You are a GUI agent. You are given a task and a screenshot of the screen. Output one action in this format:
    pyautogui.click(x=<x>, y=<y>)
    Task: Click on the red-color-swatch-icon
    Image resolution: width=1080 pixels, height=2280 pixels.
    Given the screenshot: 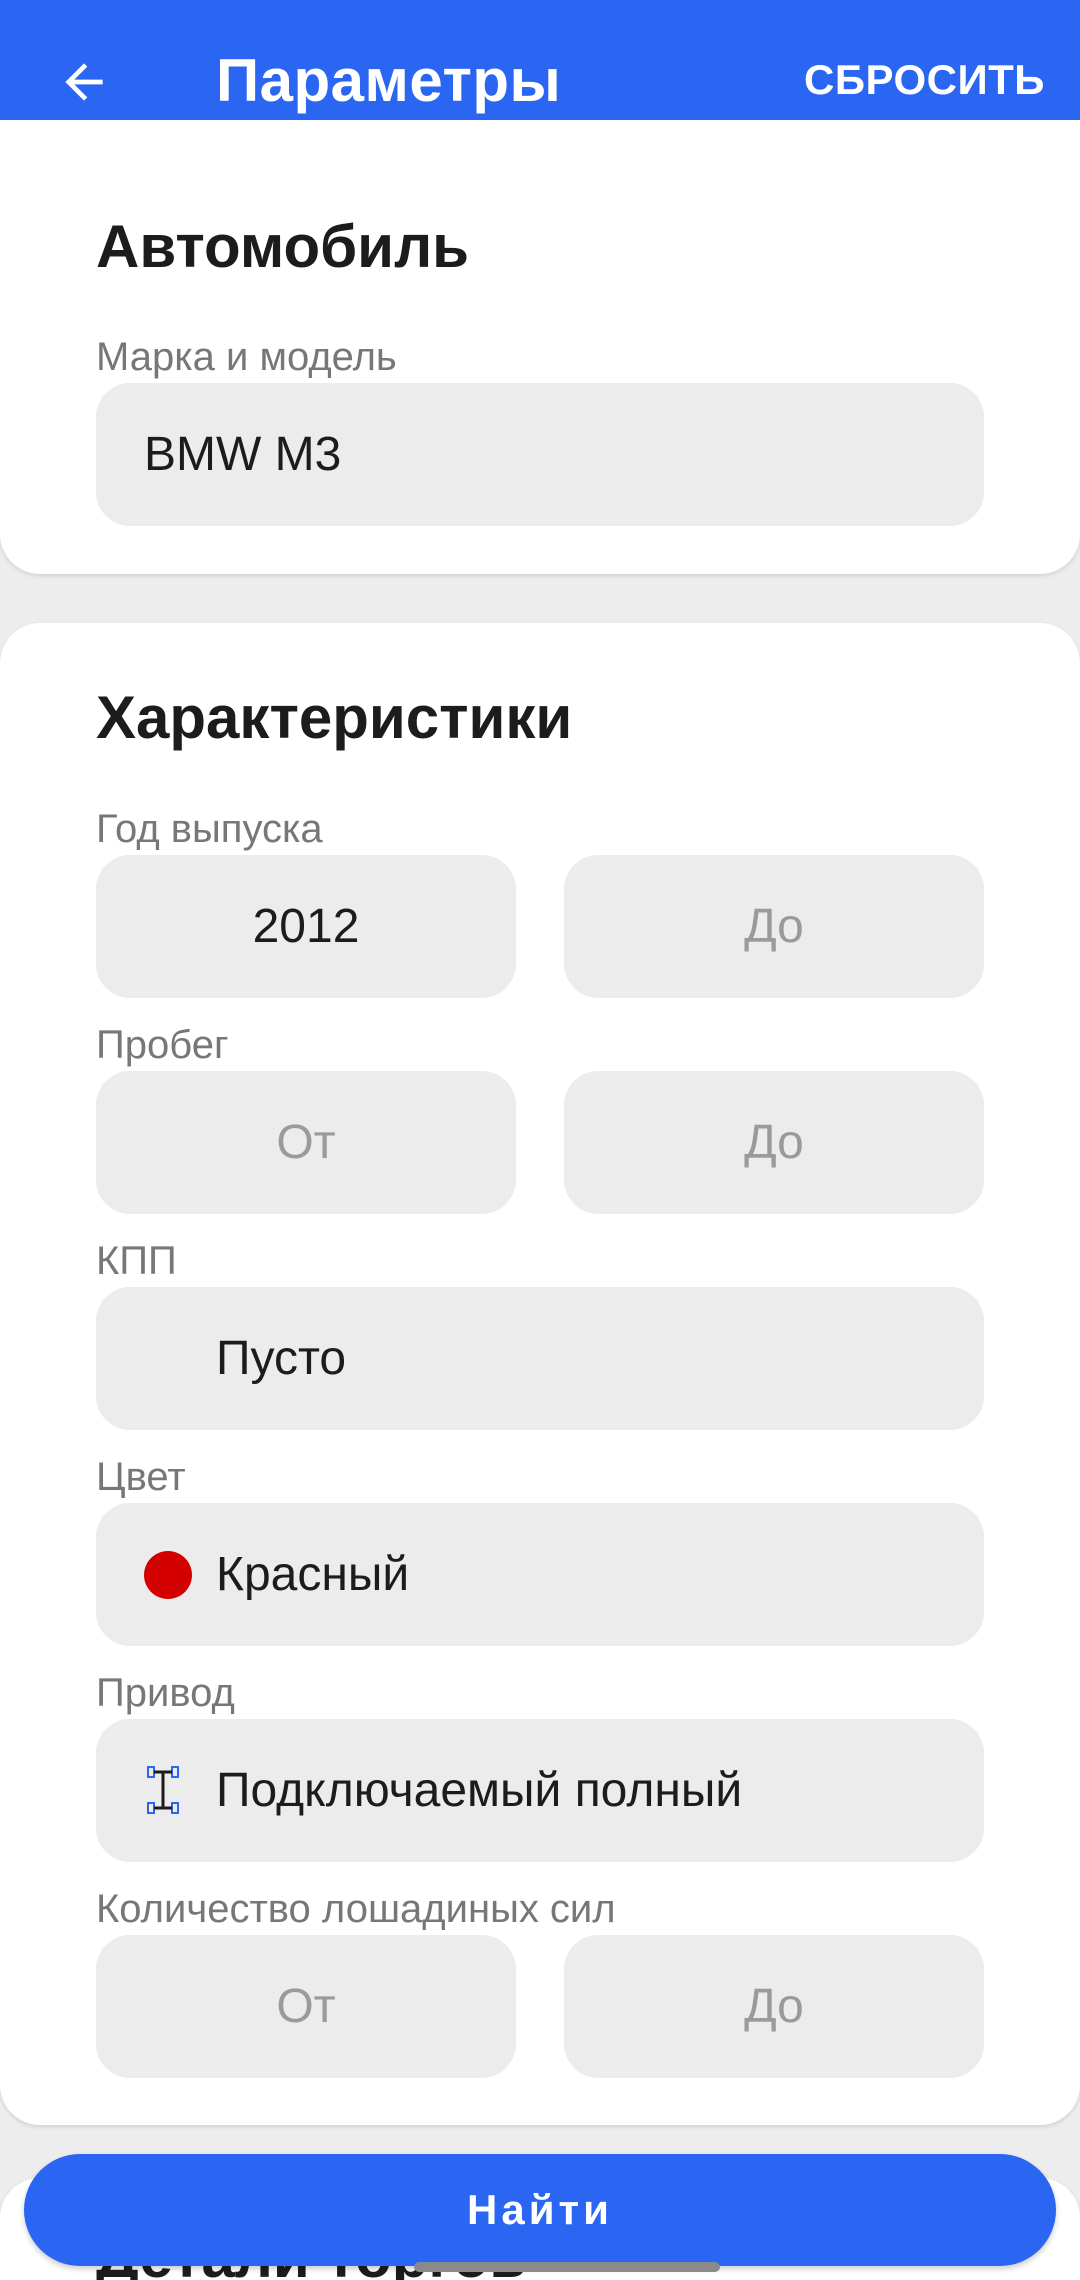 What is the action you would take?
    pyautogui.click(x=168, y=1575)
    